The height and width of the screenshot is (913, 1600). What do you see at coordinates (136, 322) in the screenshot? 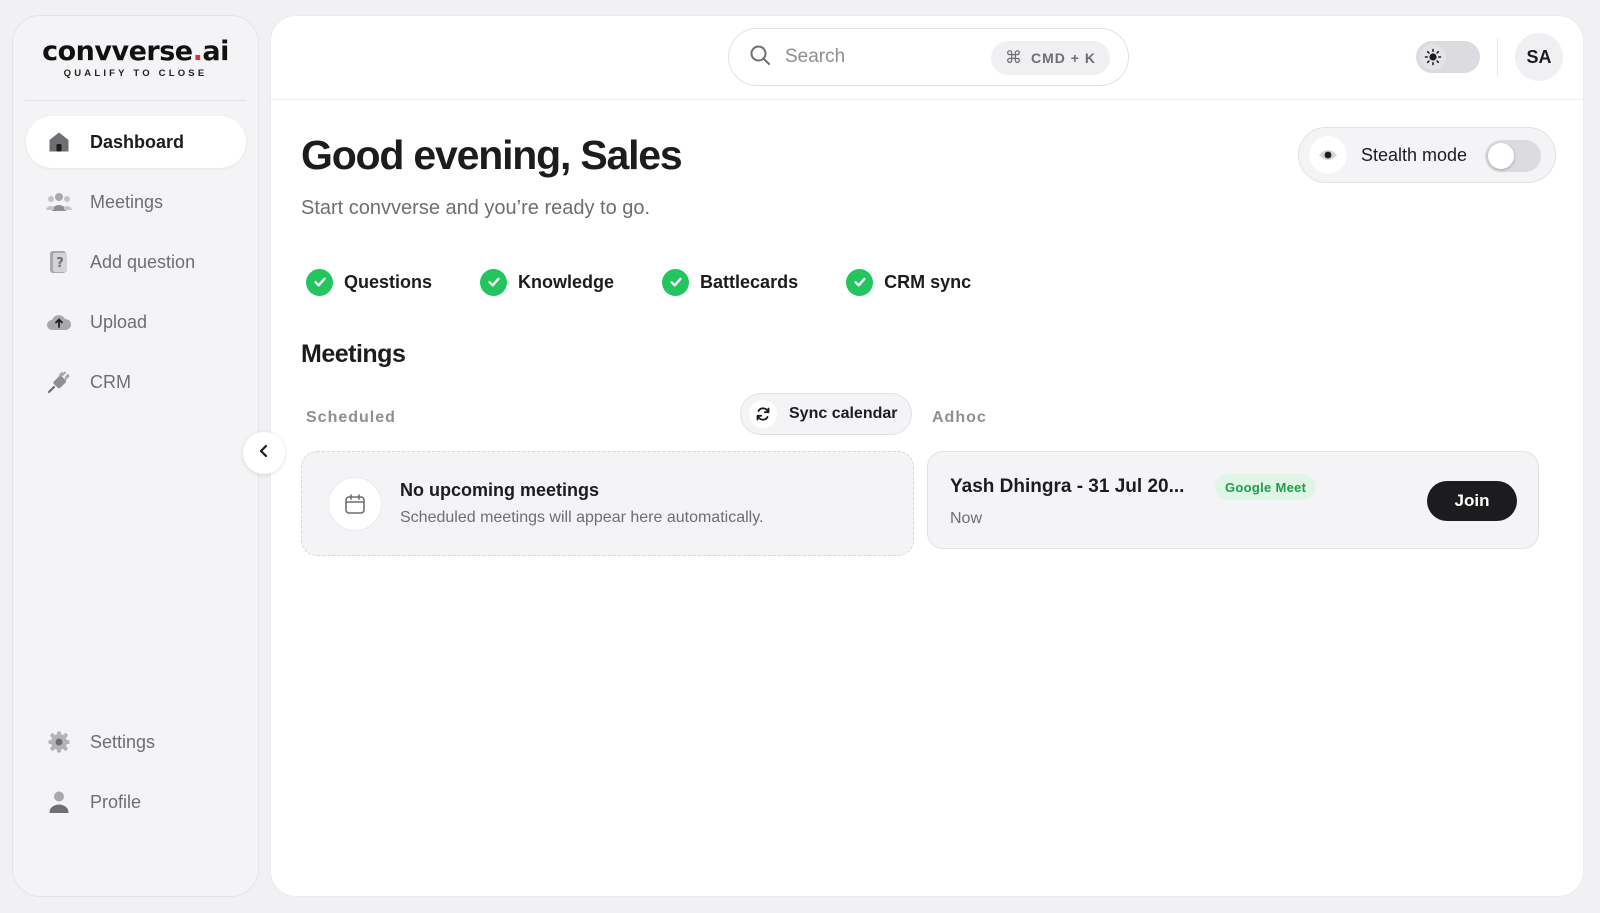
I see `sidebar-item-upload: Upload` at bounding box center [136, 322].